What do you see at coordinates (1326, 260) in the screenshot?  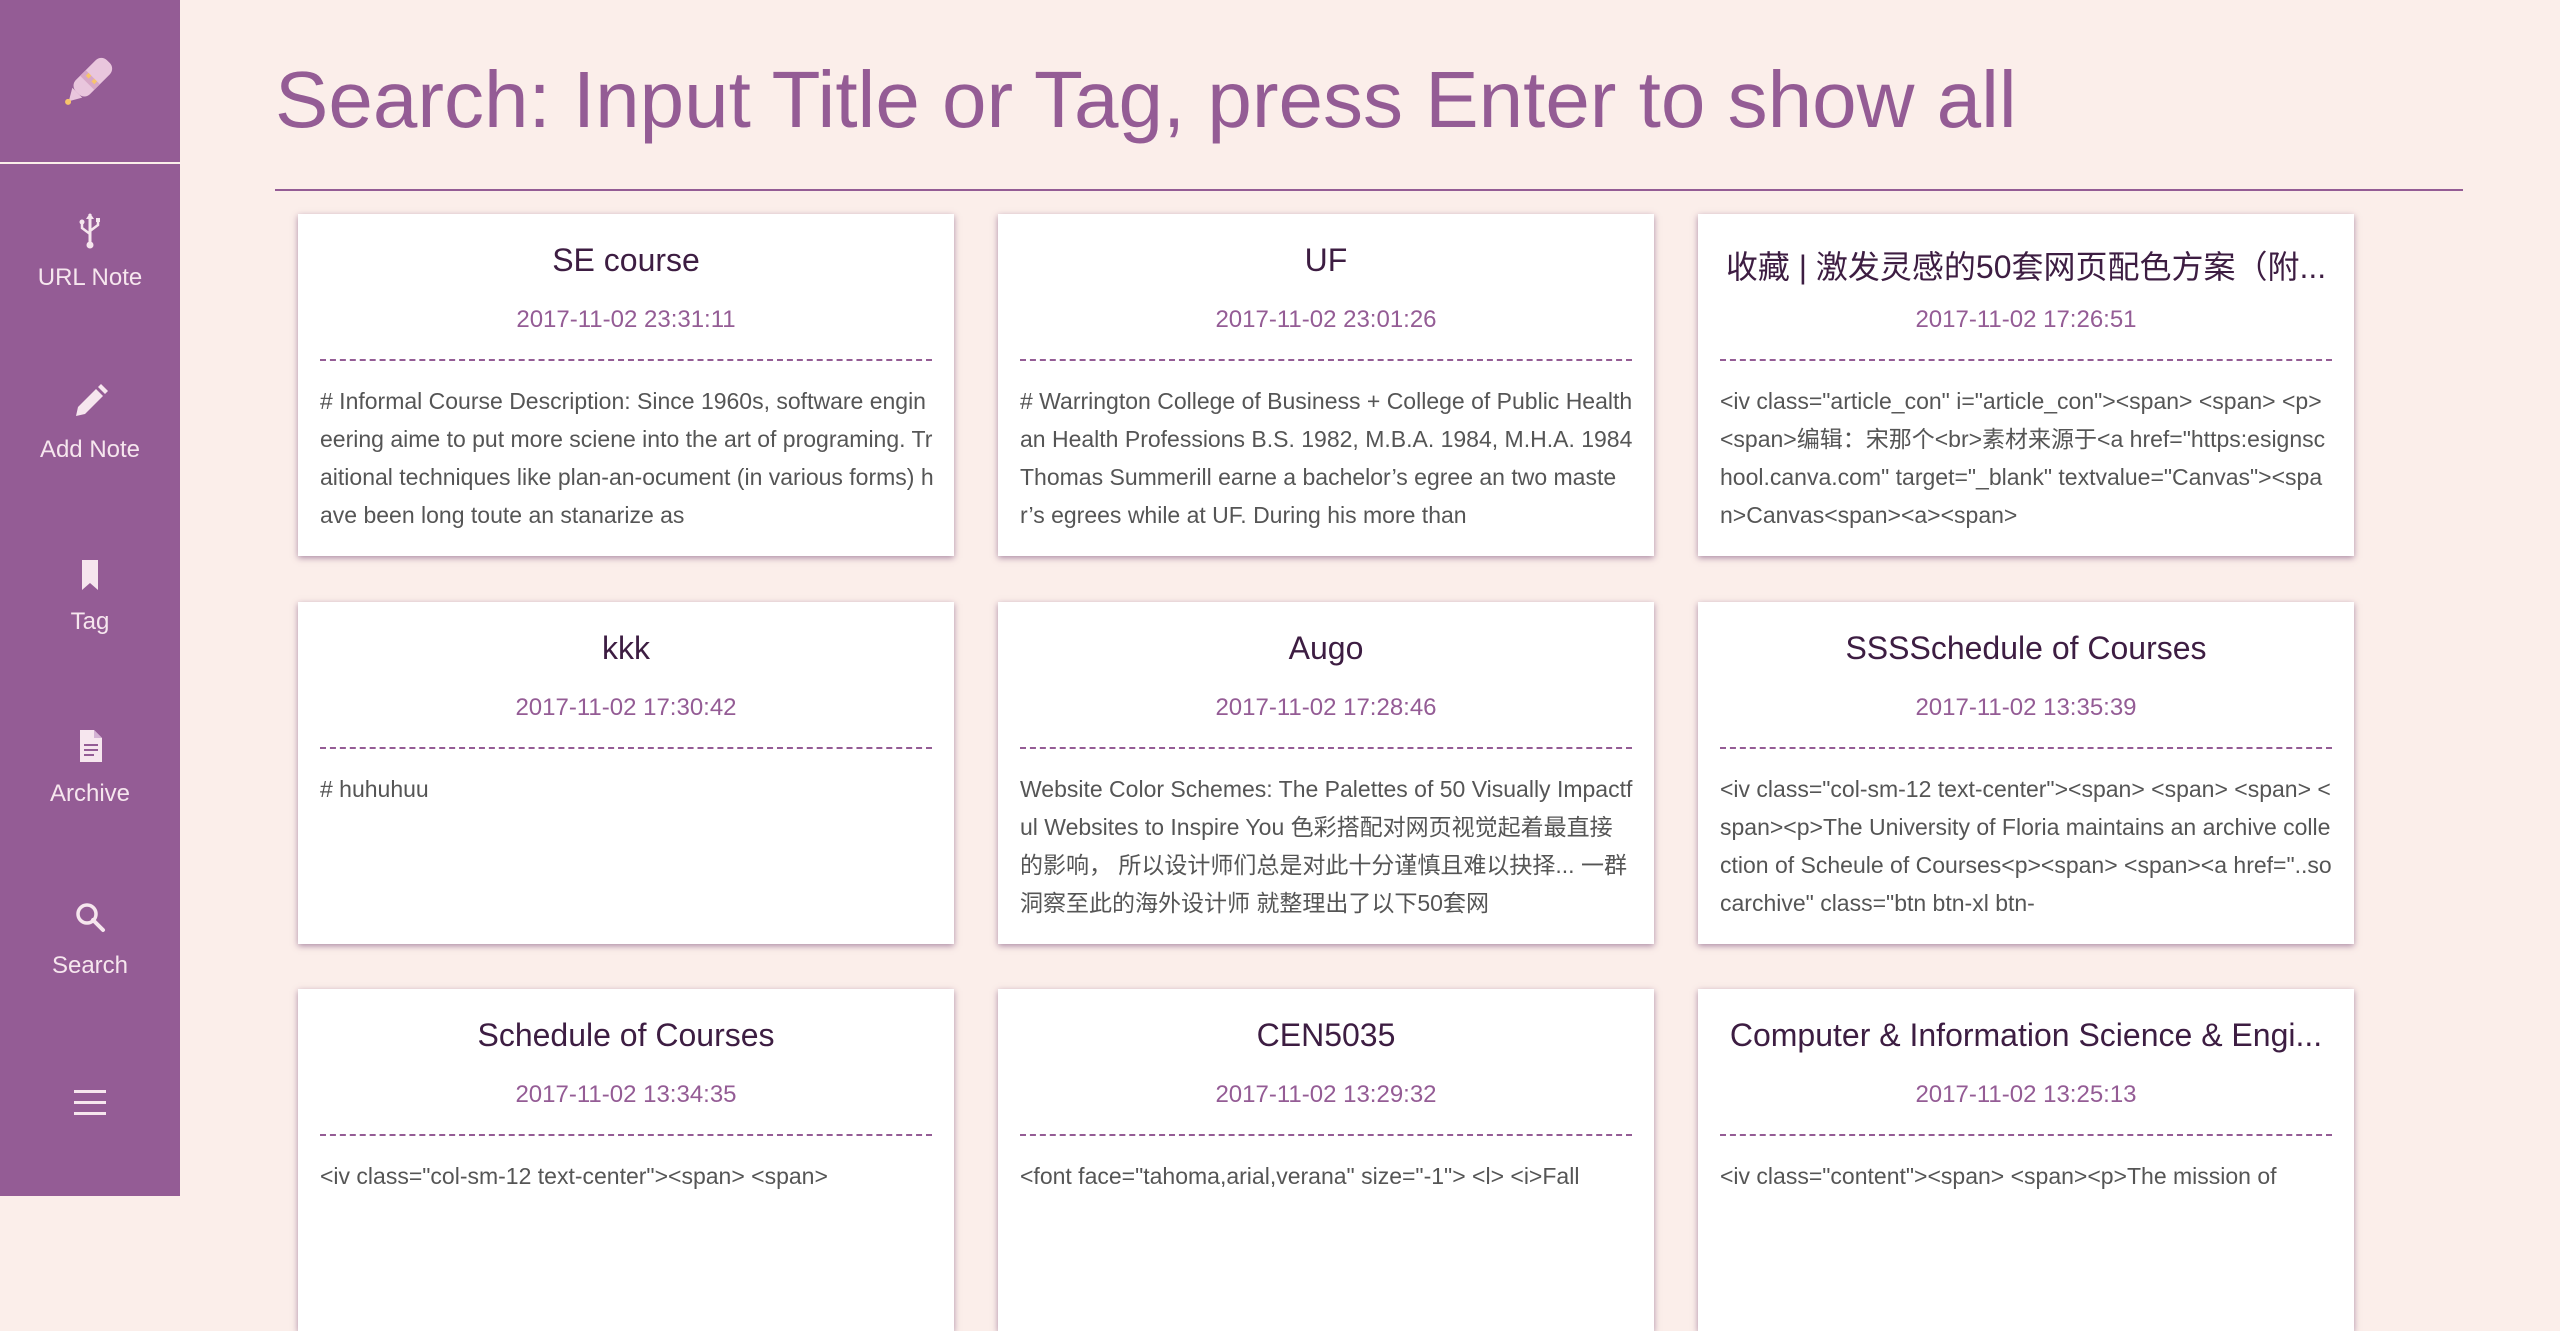 I see `note-title: UF` at bounding box center [1326, 260].